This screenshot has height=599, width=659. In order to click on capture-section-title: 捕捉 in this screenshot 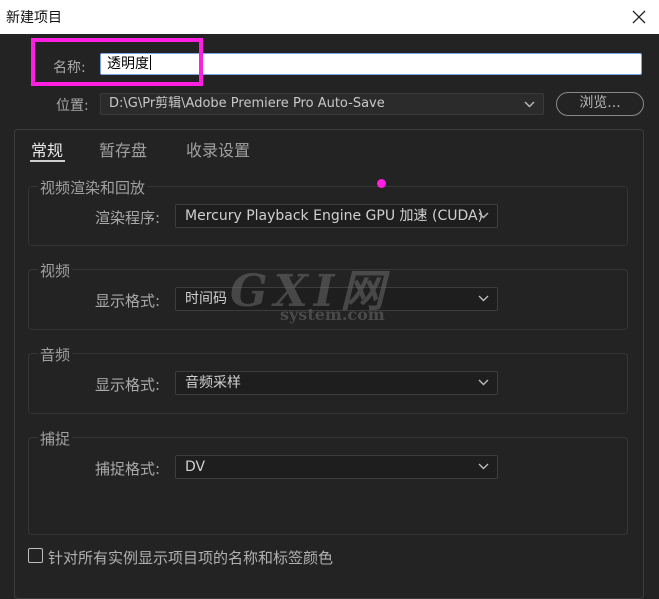, I will do `click(55, 438)`.